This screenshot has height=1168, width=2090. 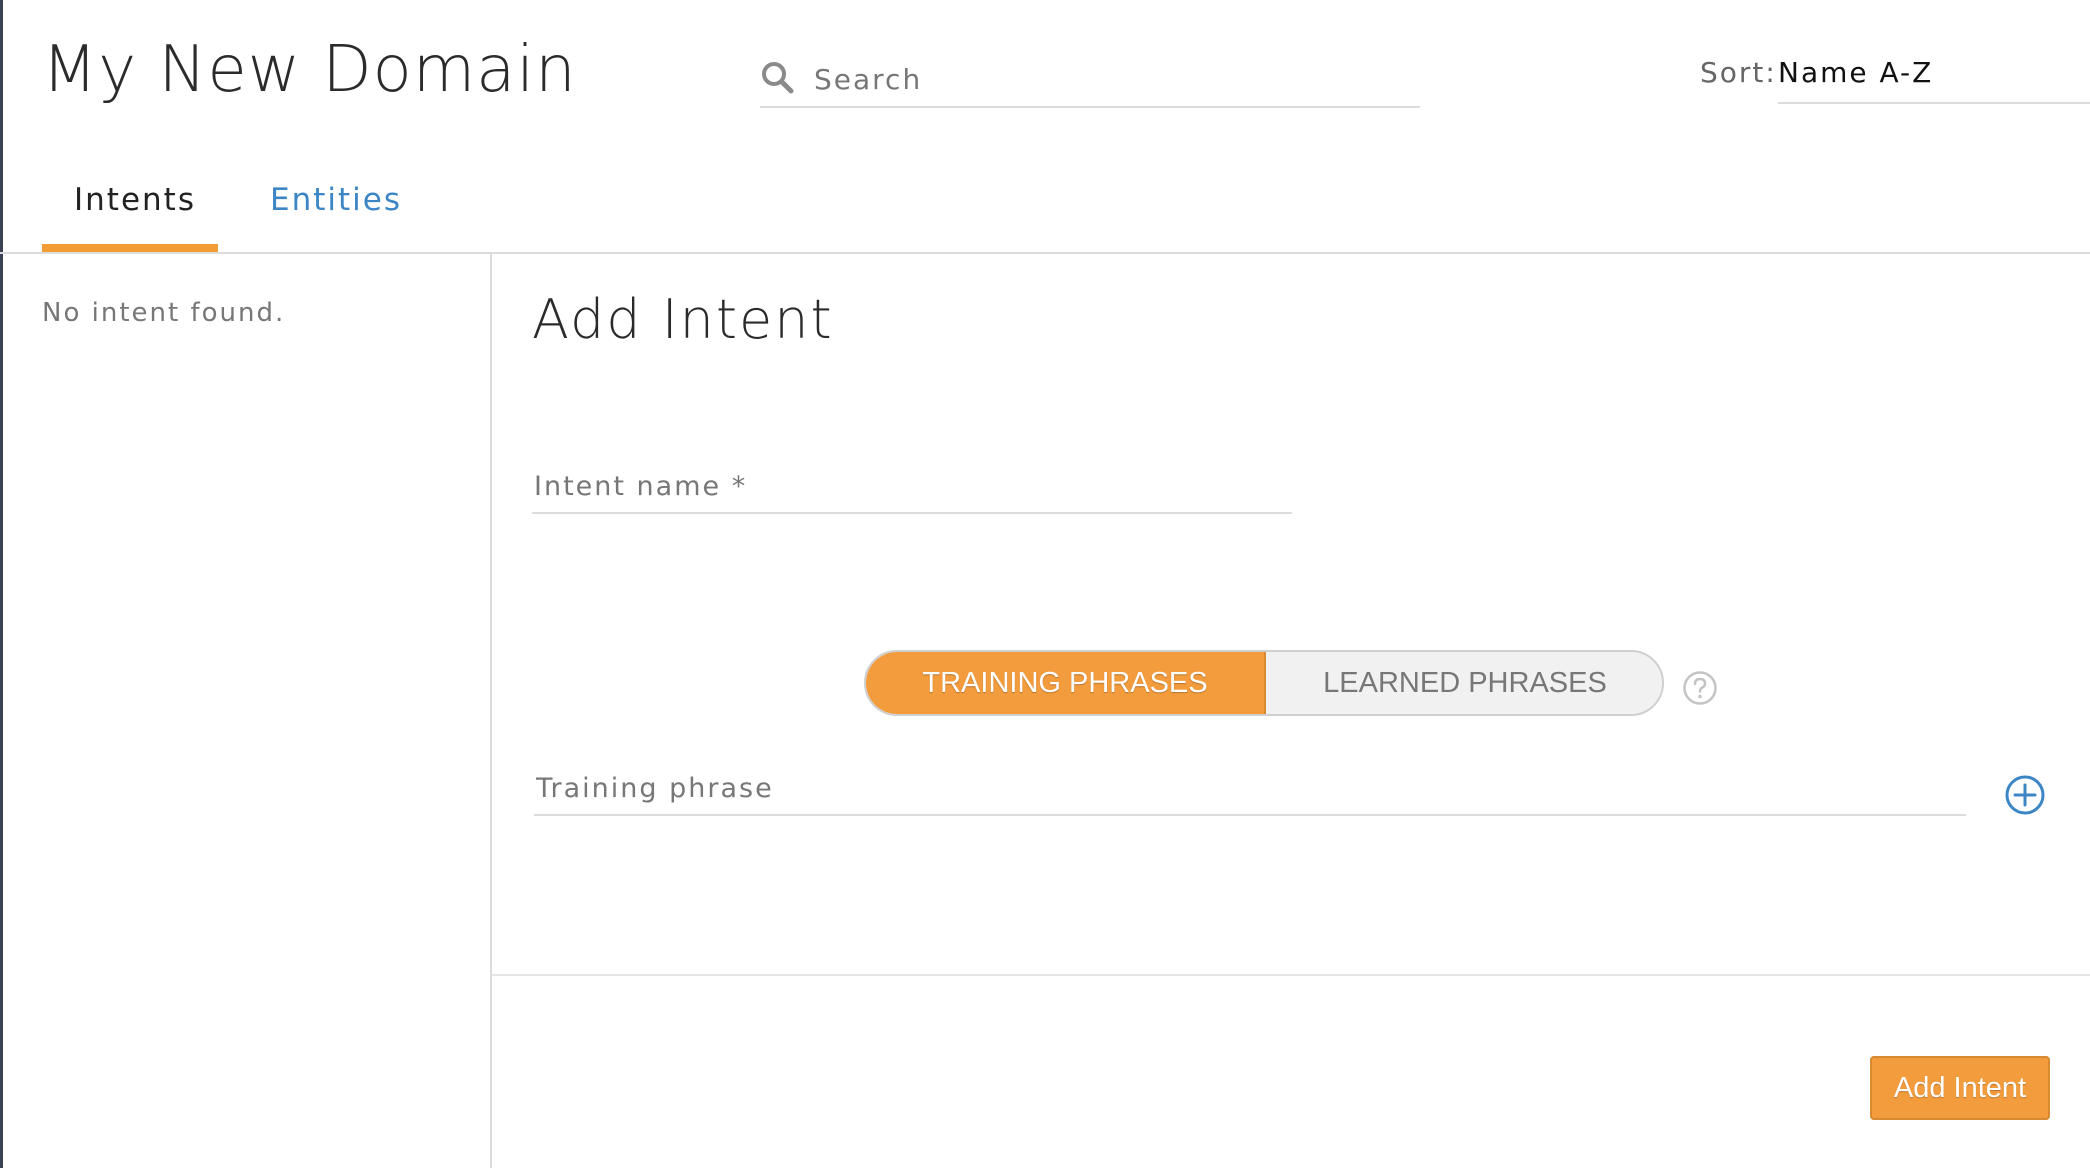 I want to click on learned-phrases-toggle-button: LEARNED PHRASES, so click(x=1464, y=683).